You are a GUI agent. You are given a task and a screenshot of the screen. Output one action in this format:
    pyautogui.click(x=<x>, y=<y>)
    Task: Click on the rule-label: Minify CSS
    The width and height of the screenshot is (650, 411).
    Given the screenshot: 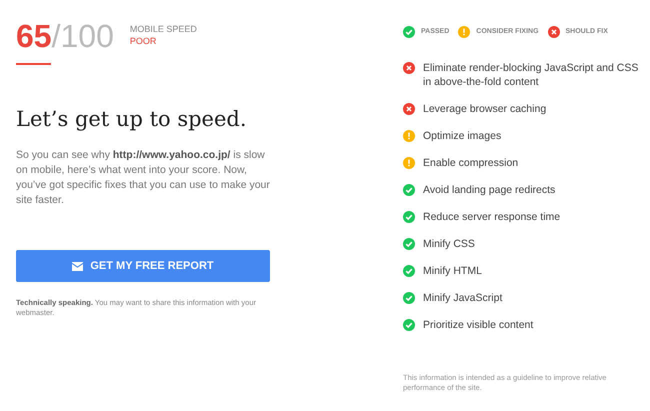 What is the action you would take?
    pyautogui.click(x=449, y=244)
    